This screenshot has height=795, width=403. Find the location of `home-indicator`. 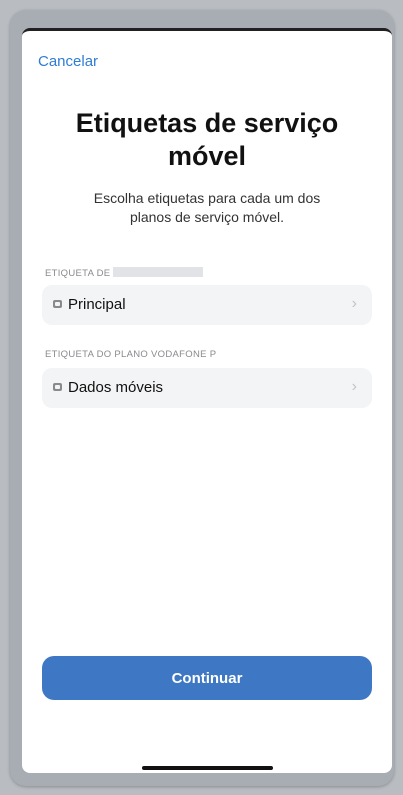

home-indicator is located at coordinates (207, 768).